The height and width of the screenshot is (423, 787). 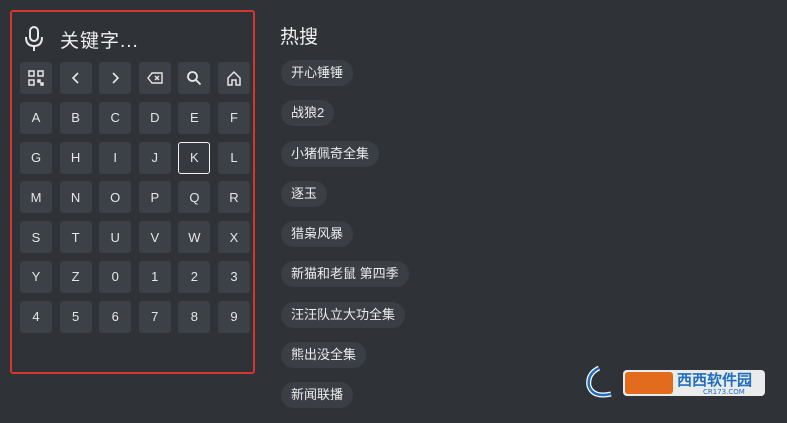 What do you see at coordinates (75, 117) in the screenshot?
I see `key-b: B` at bounding box center [75, 117].